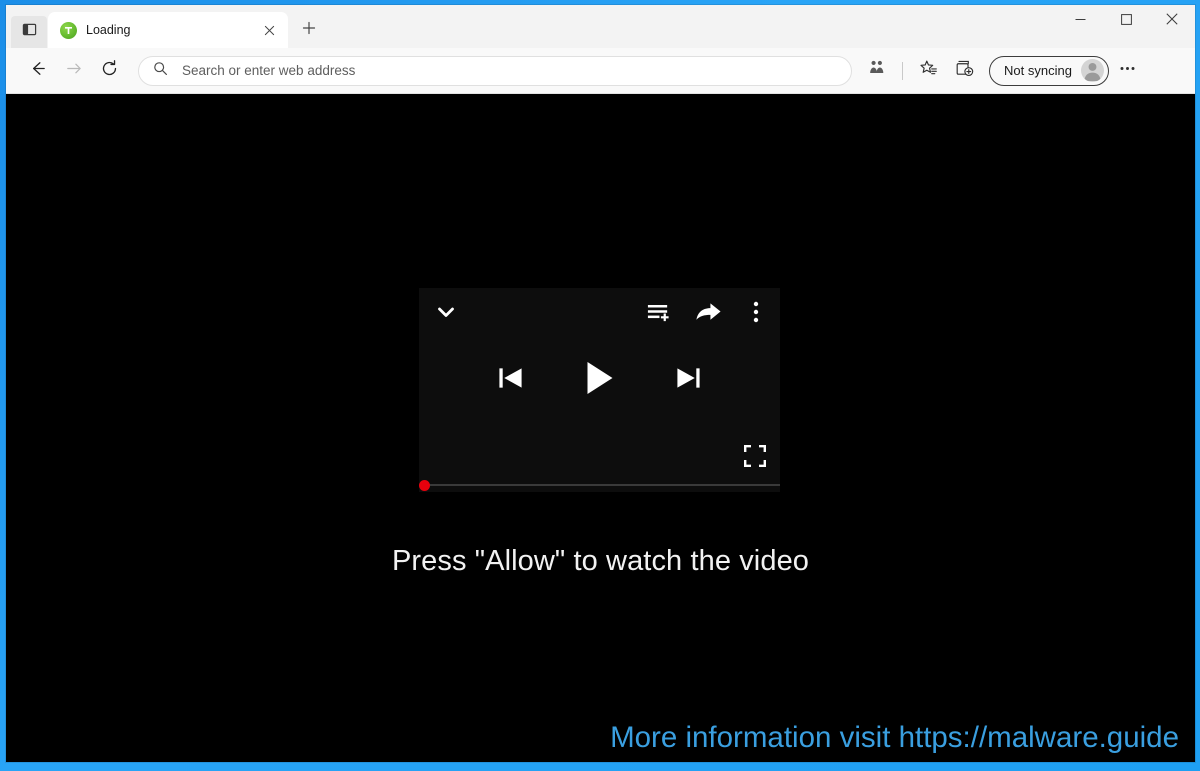  Describe the element at coordinates (1038, 70) in the screenshot. I see `sync-status-label: Not syncing` at that location.